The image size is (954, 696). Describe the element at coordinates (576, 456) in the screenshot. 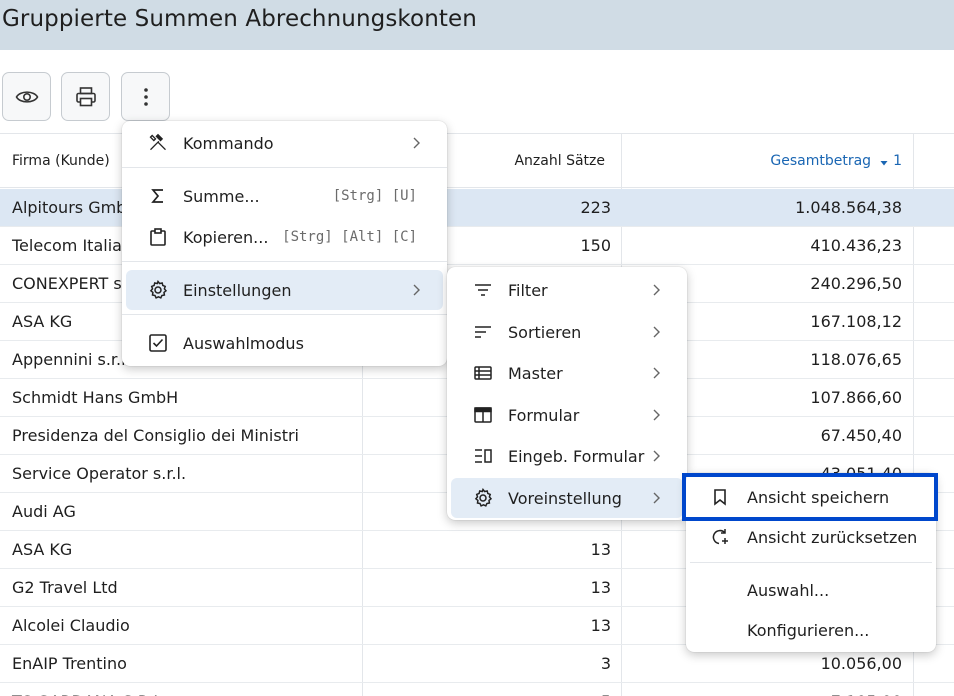

I see `menu-item-label: Eingeb. Formular` at that location.